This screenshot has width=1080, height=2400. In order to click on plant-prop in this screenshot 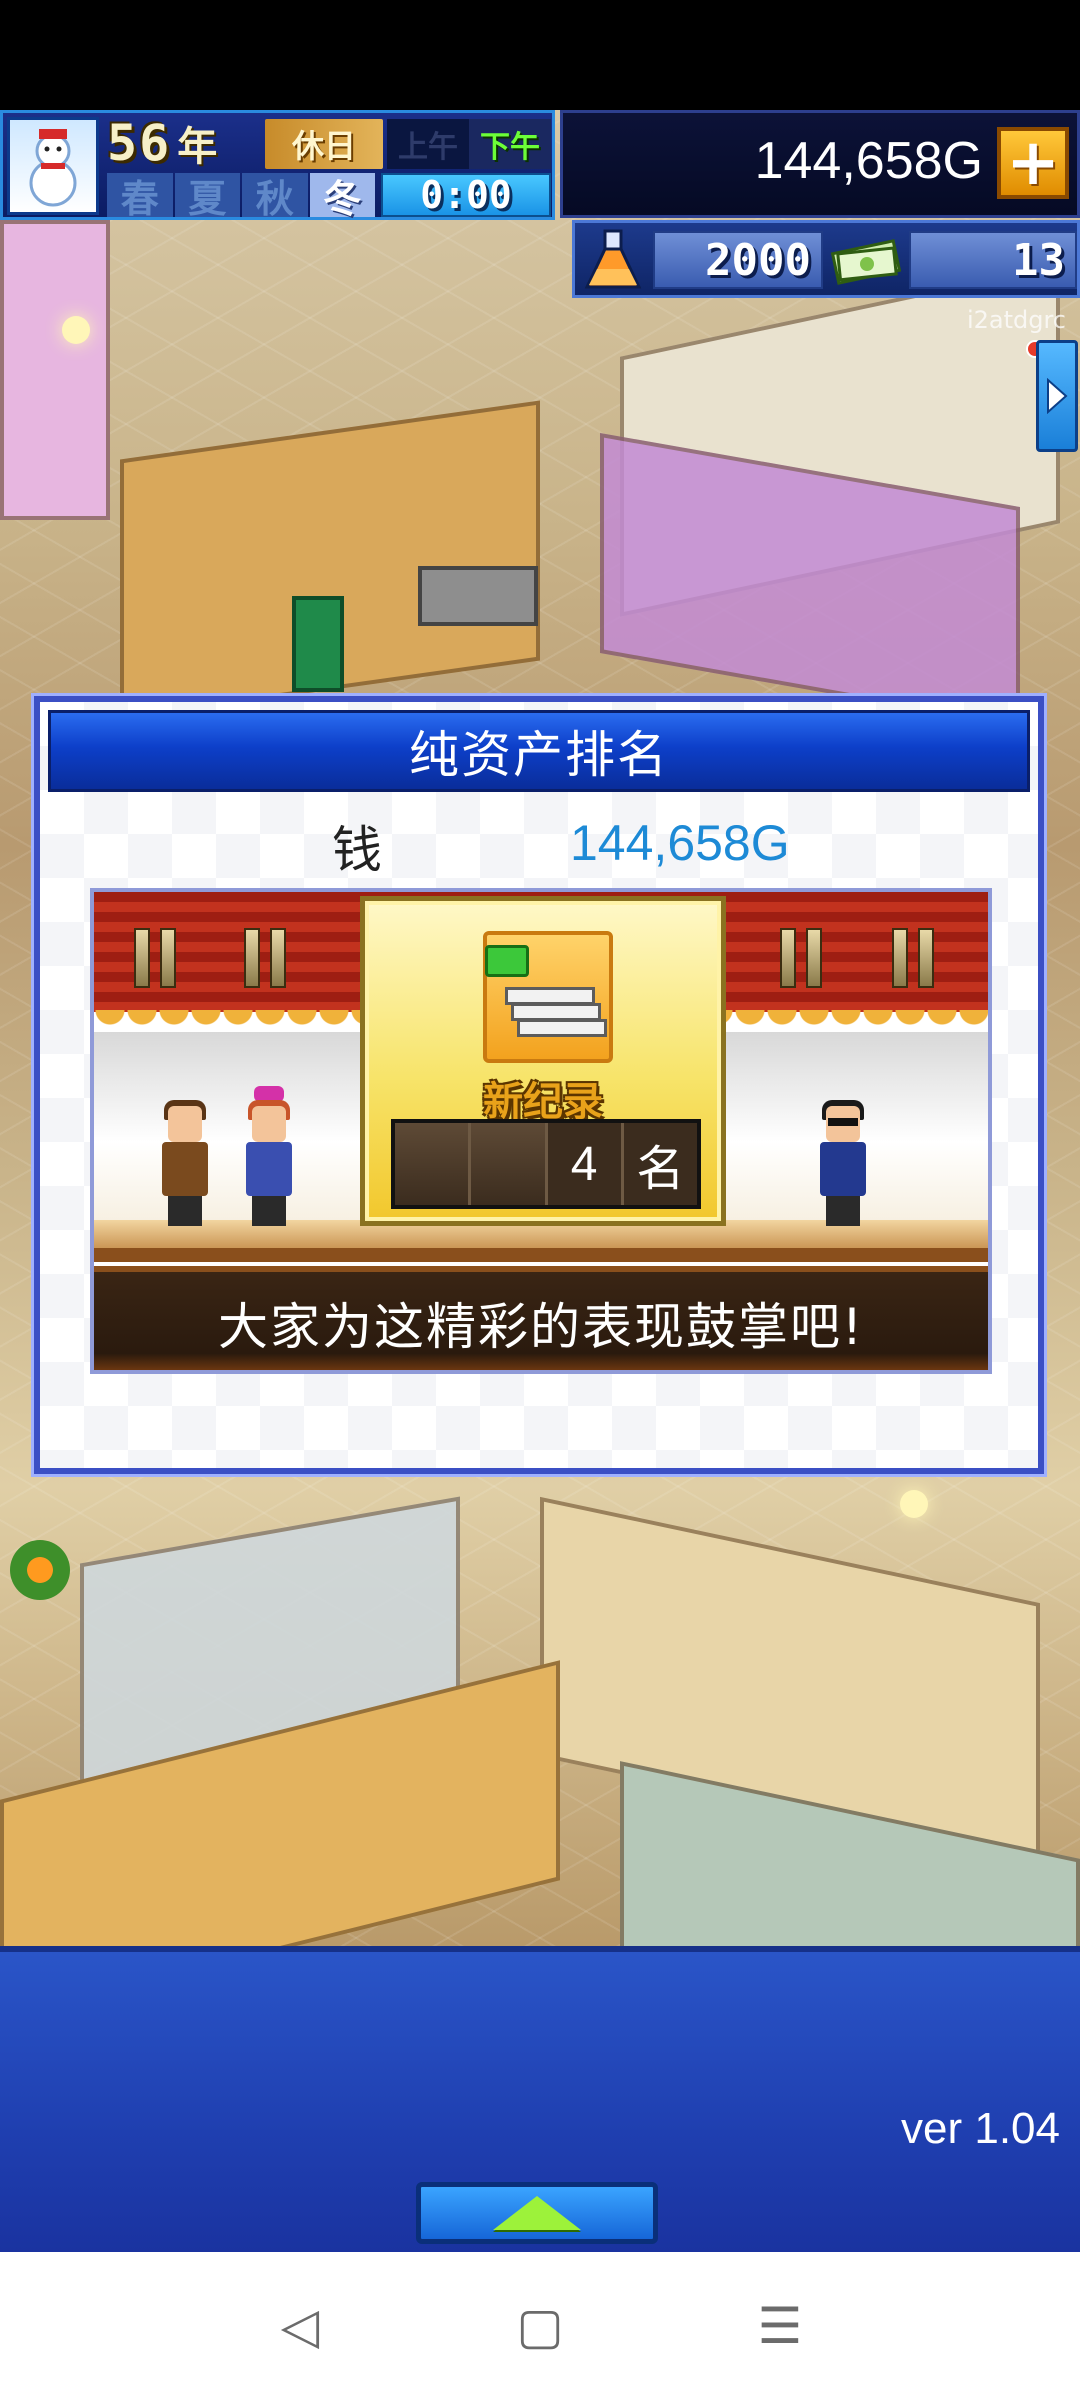, I will do `click(40, 1570)`.